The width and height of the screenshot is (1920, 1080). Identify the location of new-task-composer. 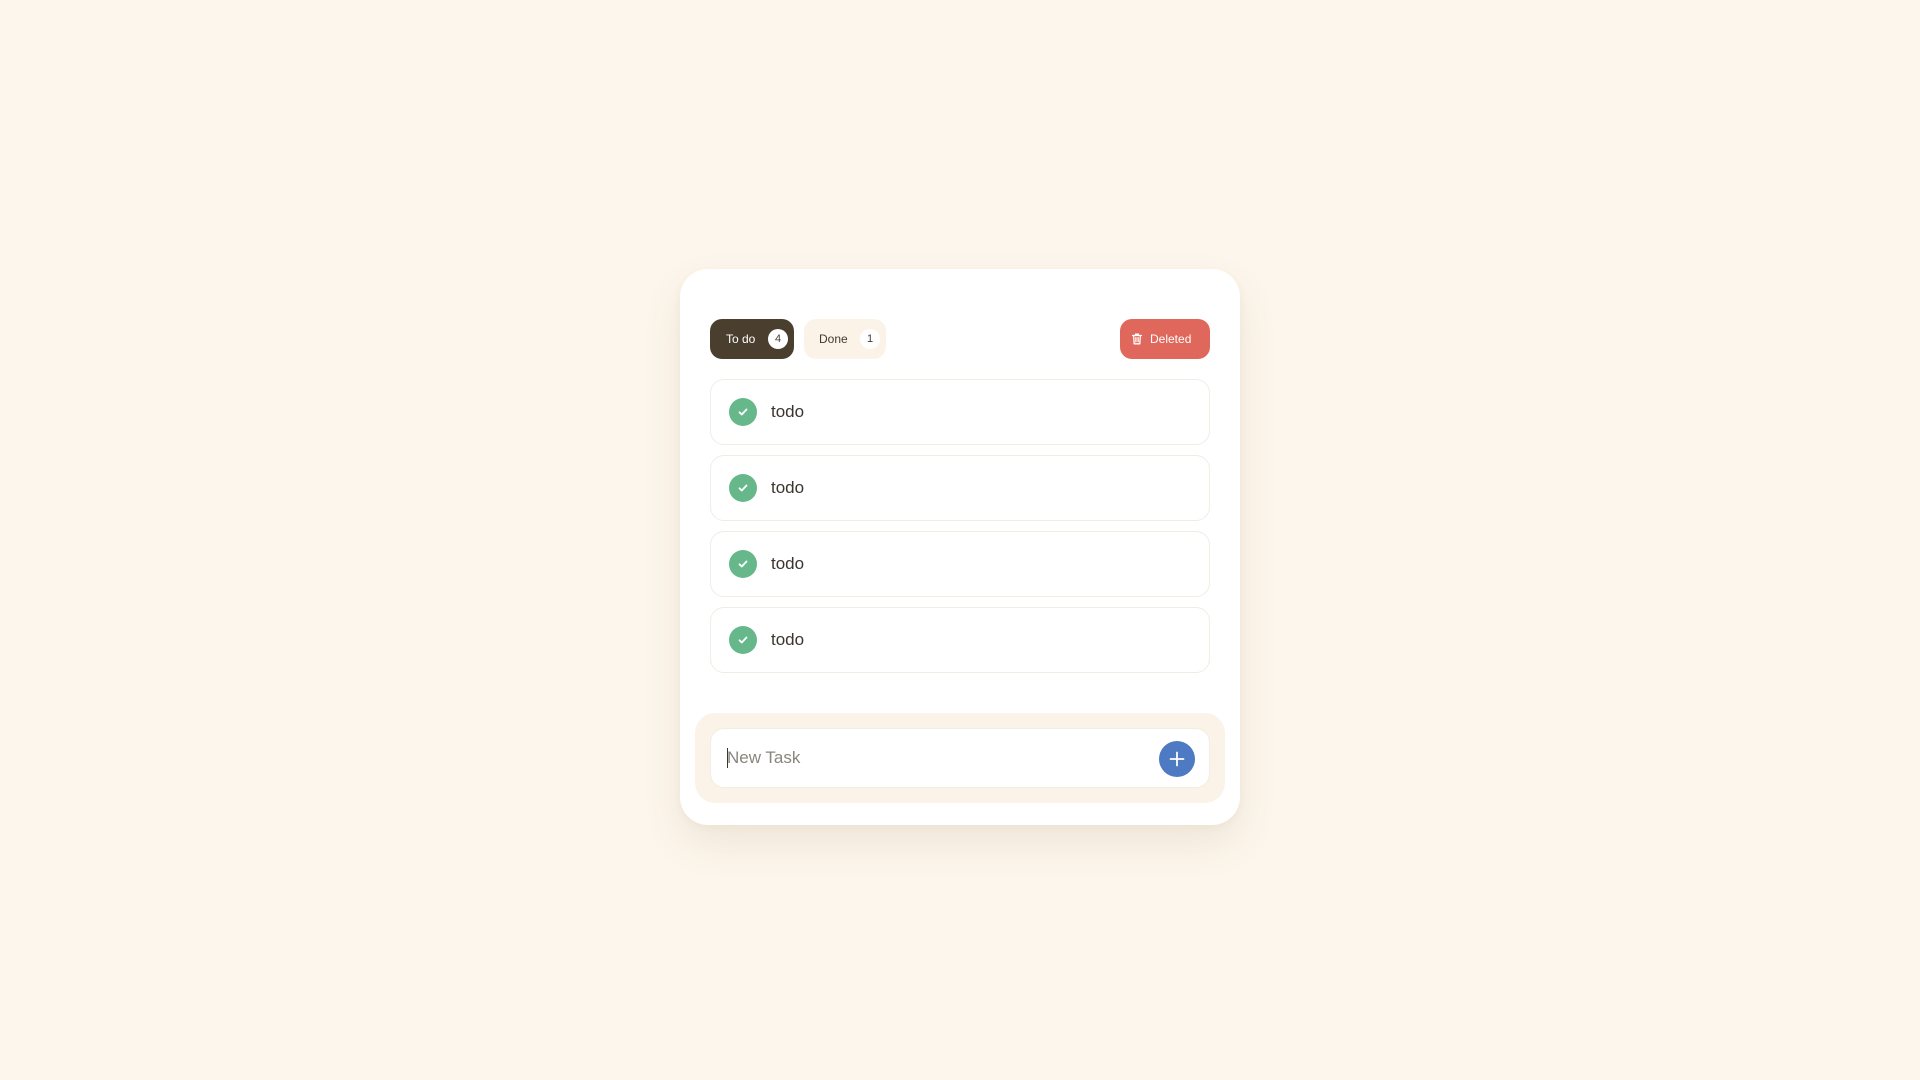
(960, 758).